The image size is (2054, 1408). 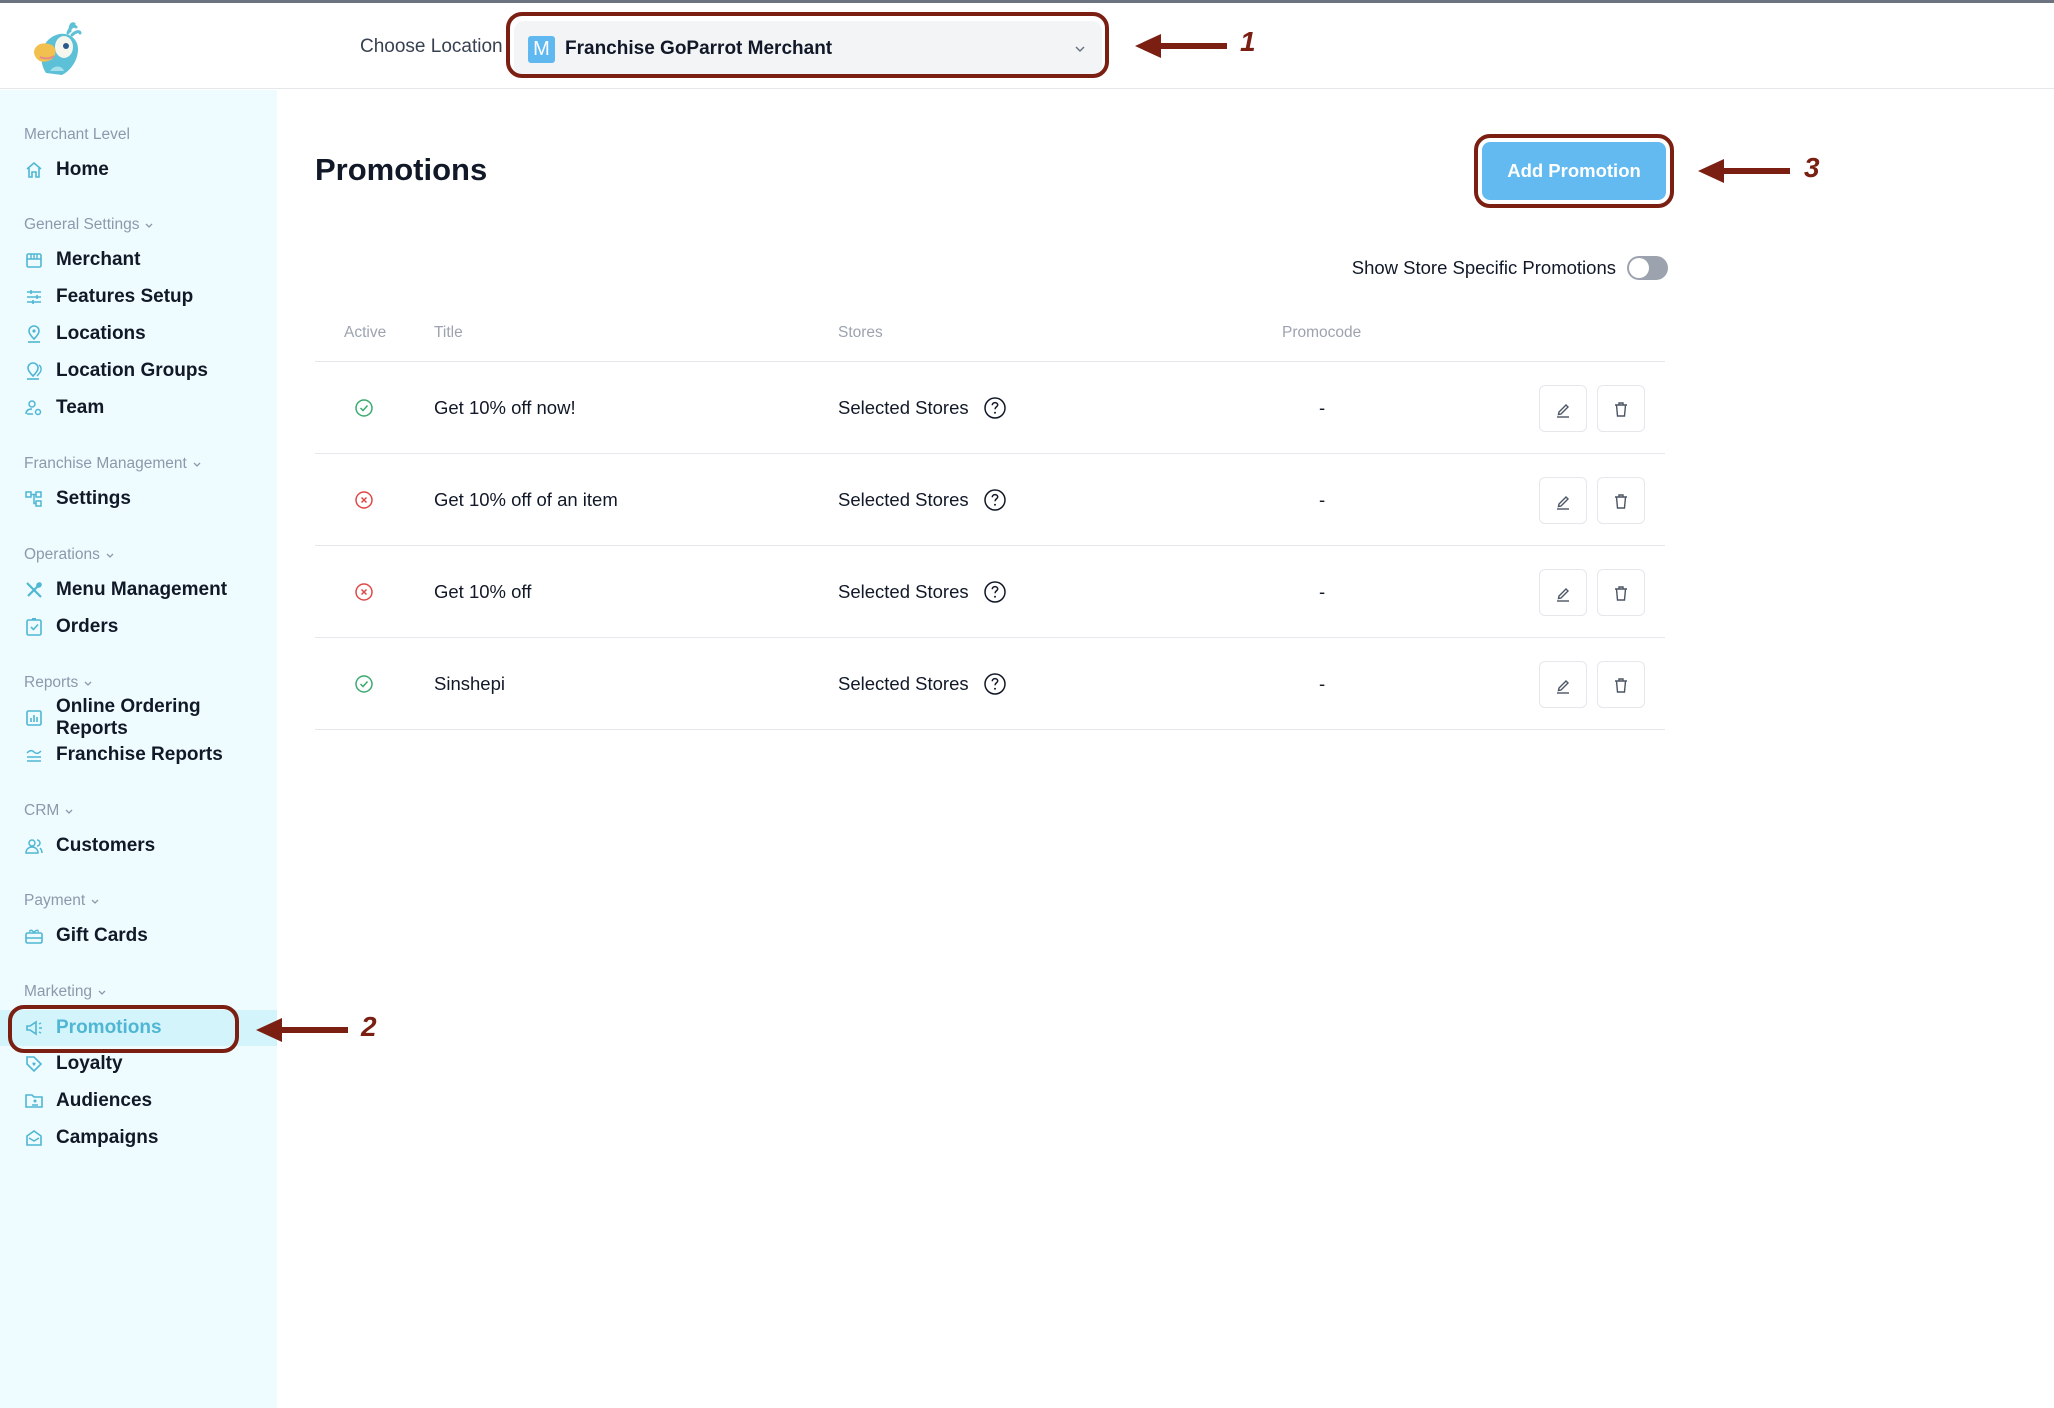 I want to click on sidebar-item-label: Settings, so click(x=93, y=498).